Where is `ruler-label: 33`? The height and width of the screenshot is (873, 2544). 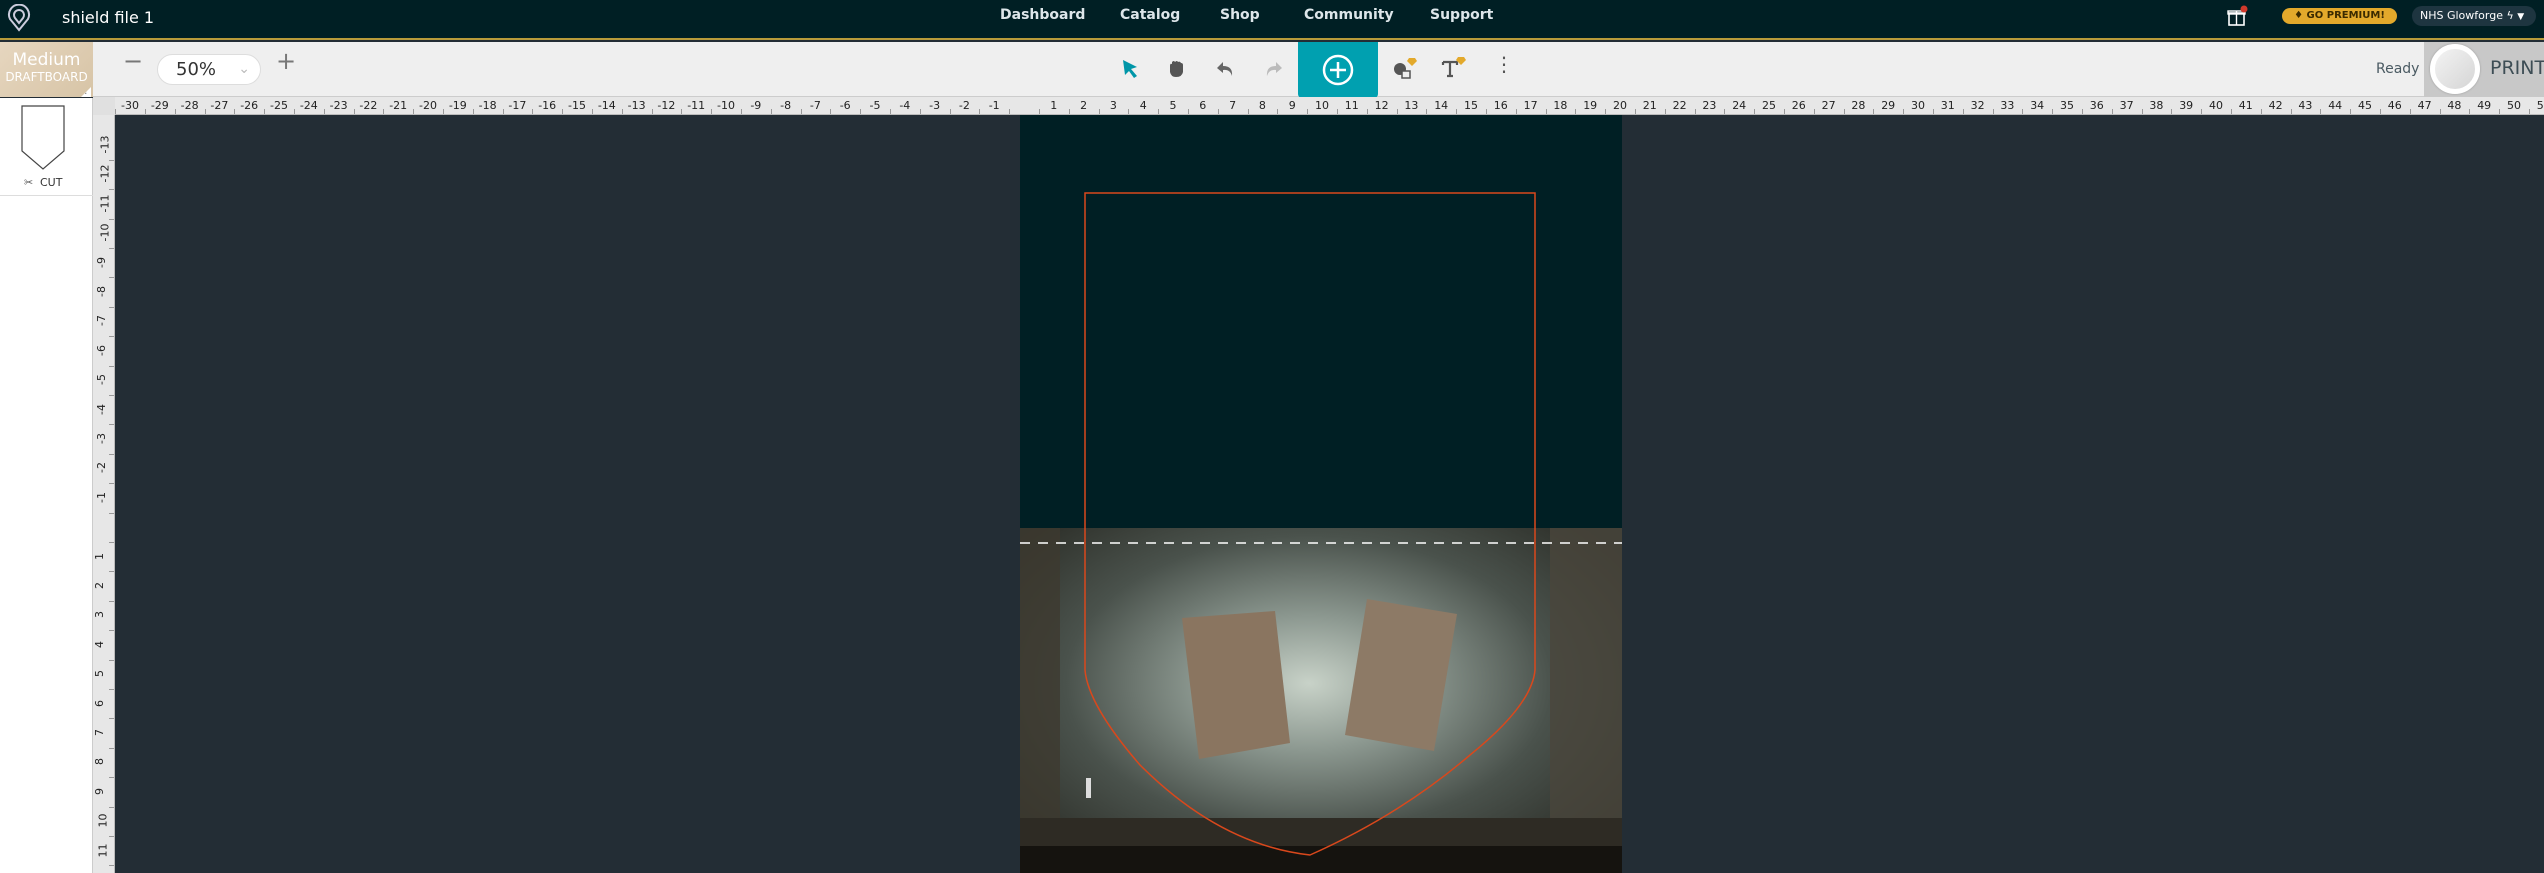
ruler-label: 33 is located at coordinates (2007, 105).